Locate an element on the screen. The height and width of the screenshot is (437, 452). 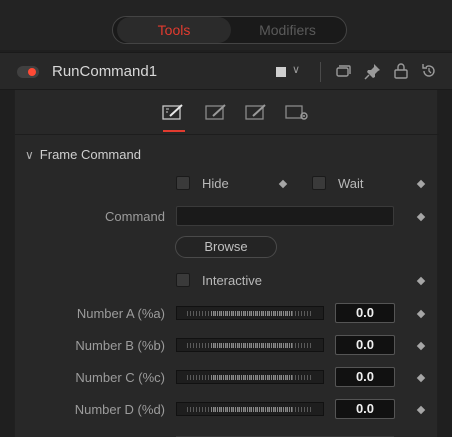
versions-icon is located at coordinates (343, 71).